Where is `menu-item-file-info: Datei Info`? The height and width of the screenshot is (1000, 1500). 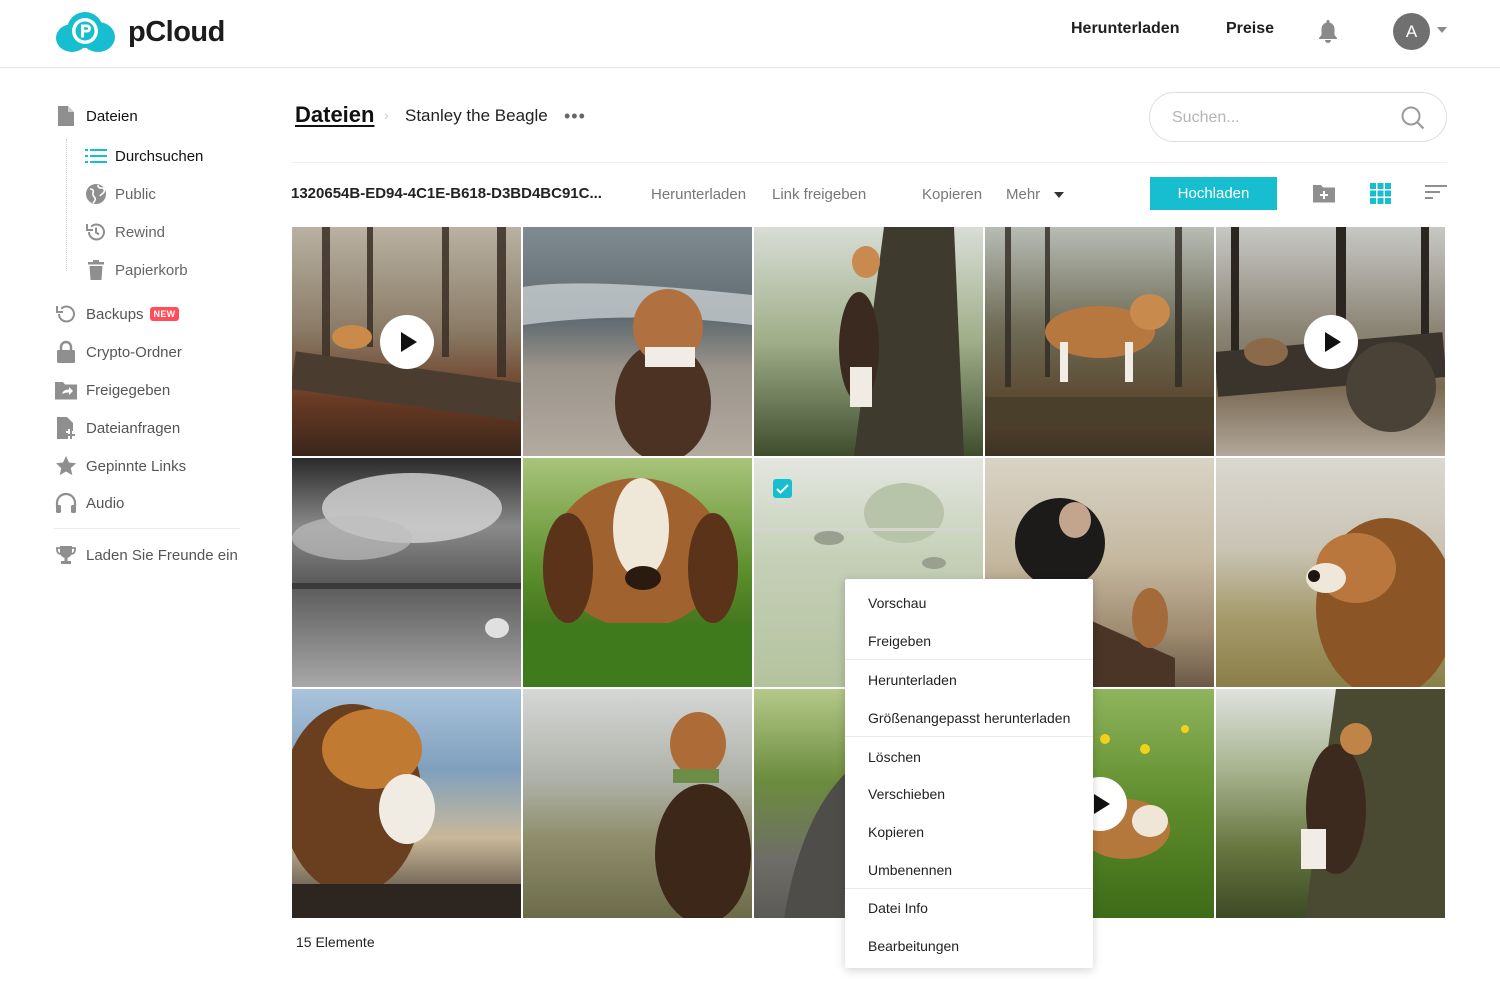
menu-item-file-info: Datei Info is located at coordinates (898, 908).